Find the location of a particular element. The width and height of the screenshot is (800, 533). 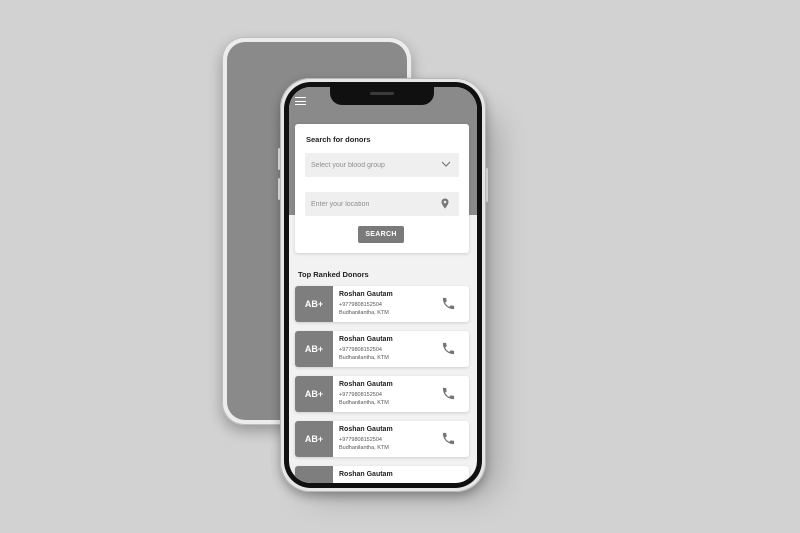

earpiece-speaker is located at coordinates (382, 93).